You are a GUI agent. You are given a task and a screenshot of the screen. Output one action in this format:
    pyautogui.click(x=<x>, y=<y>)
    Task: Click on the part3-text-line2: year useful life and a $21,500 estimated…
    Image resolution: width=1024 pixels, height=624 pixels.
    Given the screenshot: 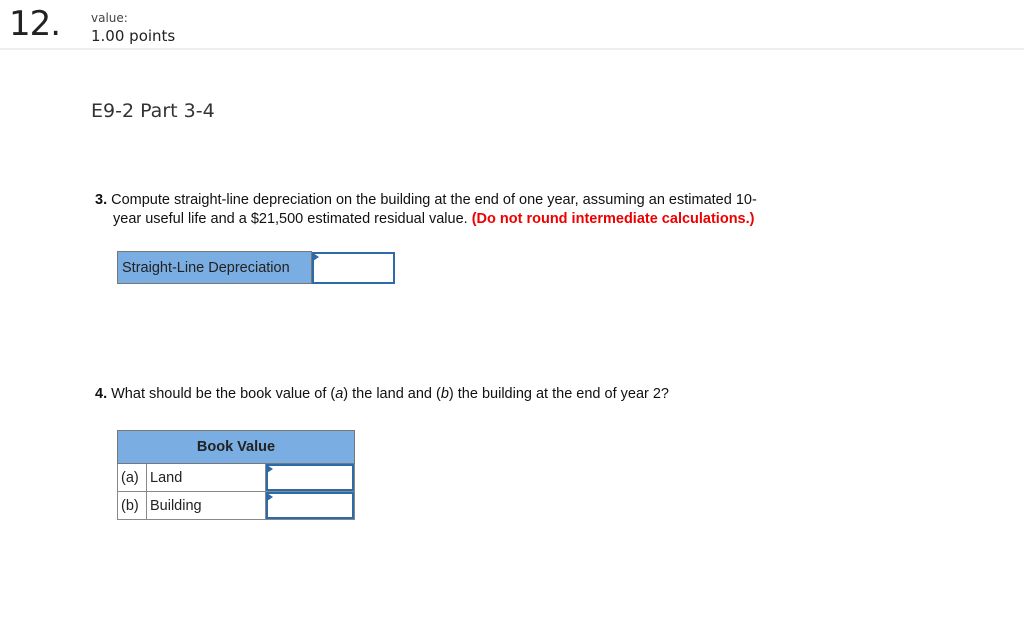 What is the action you would take?
    pyautogui.click(x=290, y=219)
    